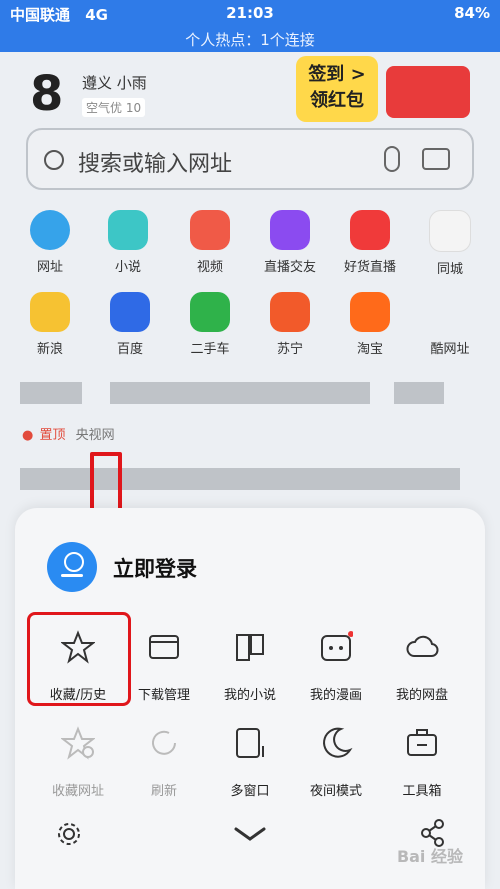 The image size is (500, 889). I want to click on menu-item-my-cloud: 我的网盘, so click(422, 660).